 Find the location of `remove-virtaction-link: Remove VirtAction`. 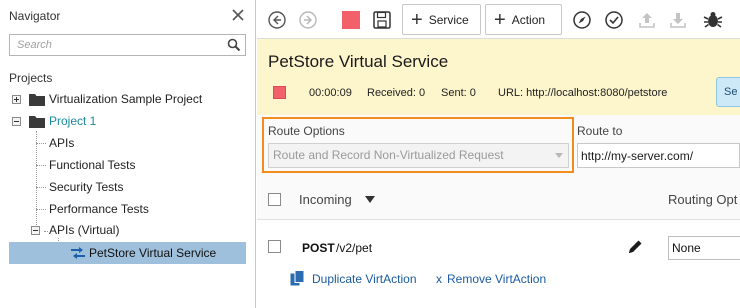

remove-virtaction-link: Remove VirtAction is located at coordinates (496, 279).